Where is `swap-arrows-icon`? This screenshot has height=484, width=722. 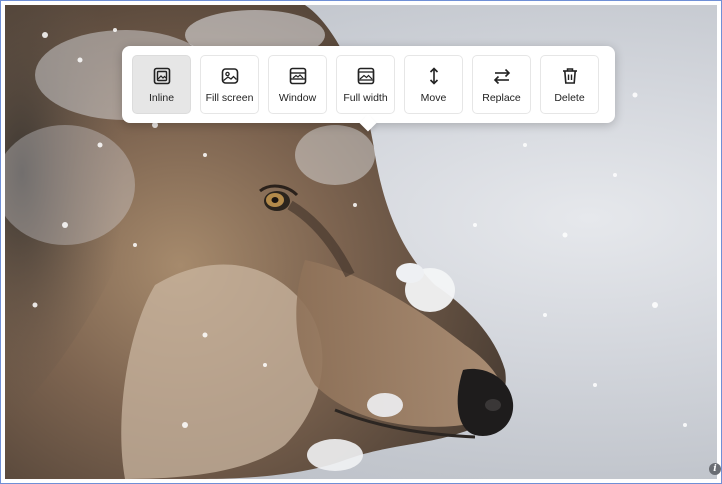 swap-arrows-icon is located at coordinates (501, 76).